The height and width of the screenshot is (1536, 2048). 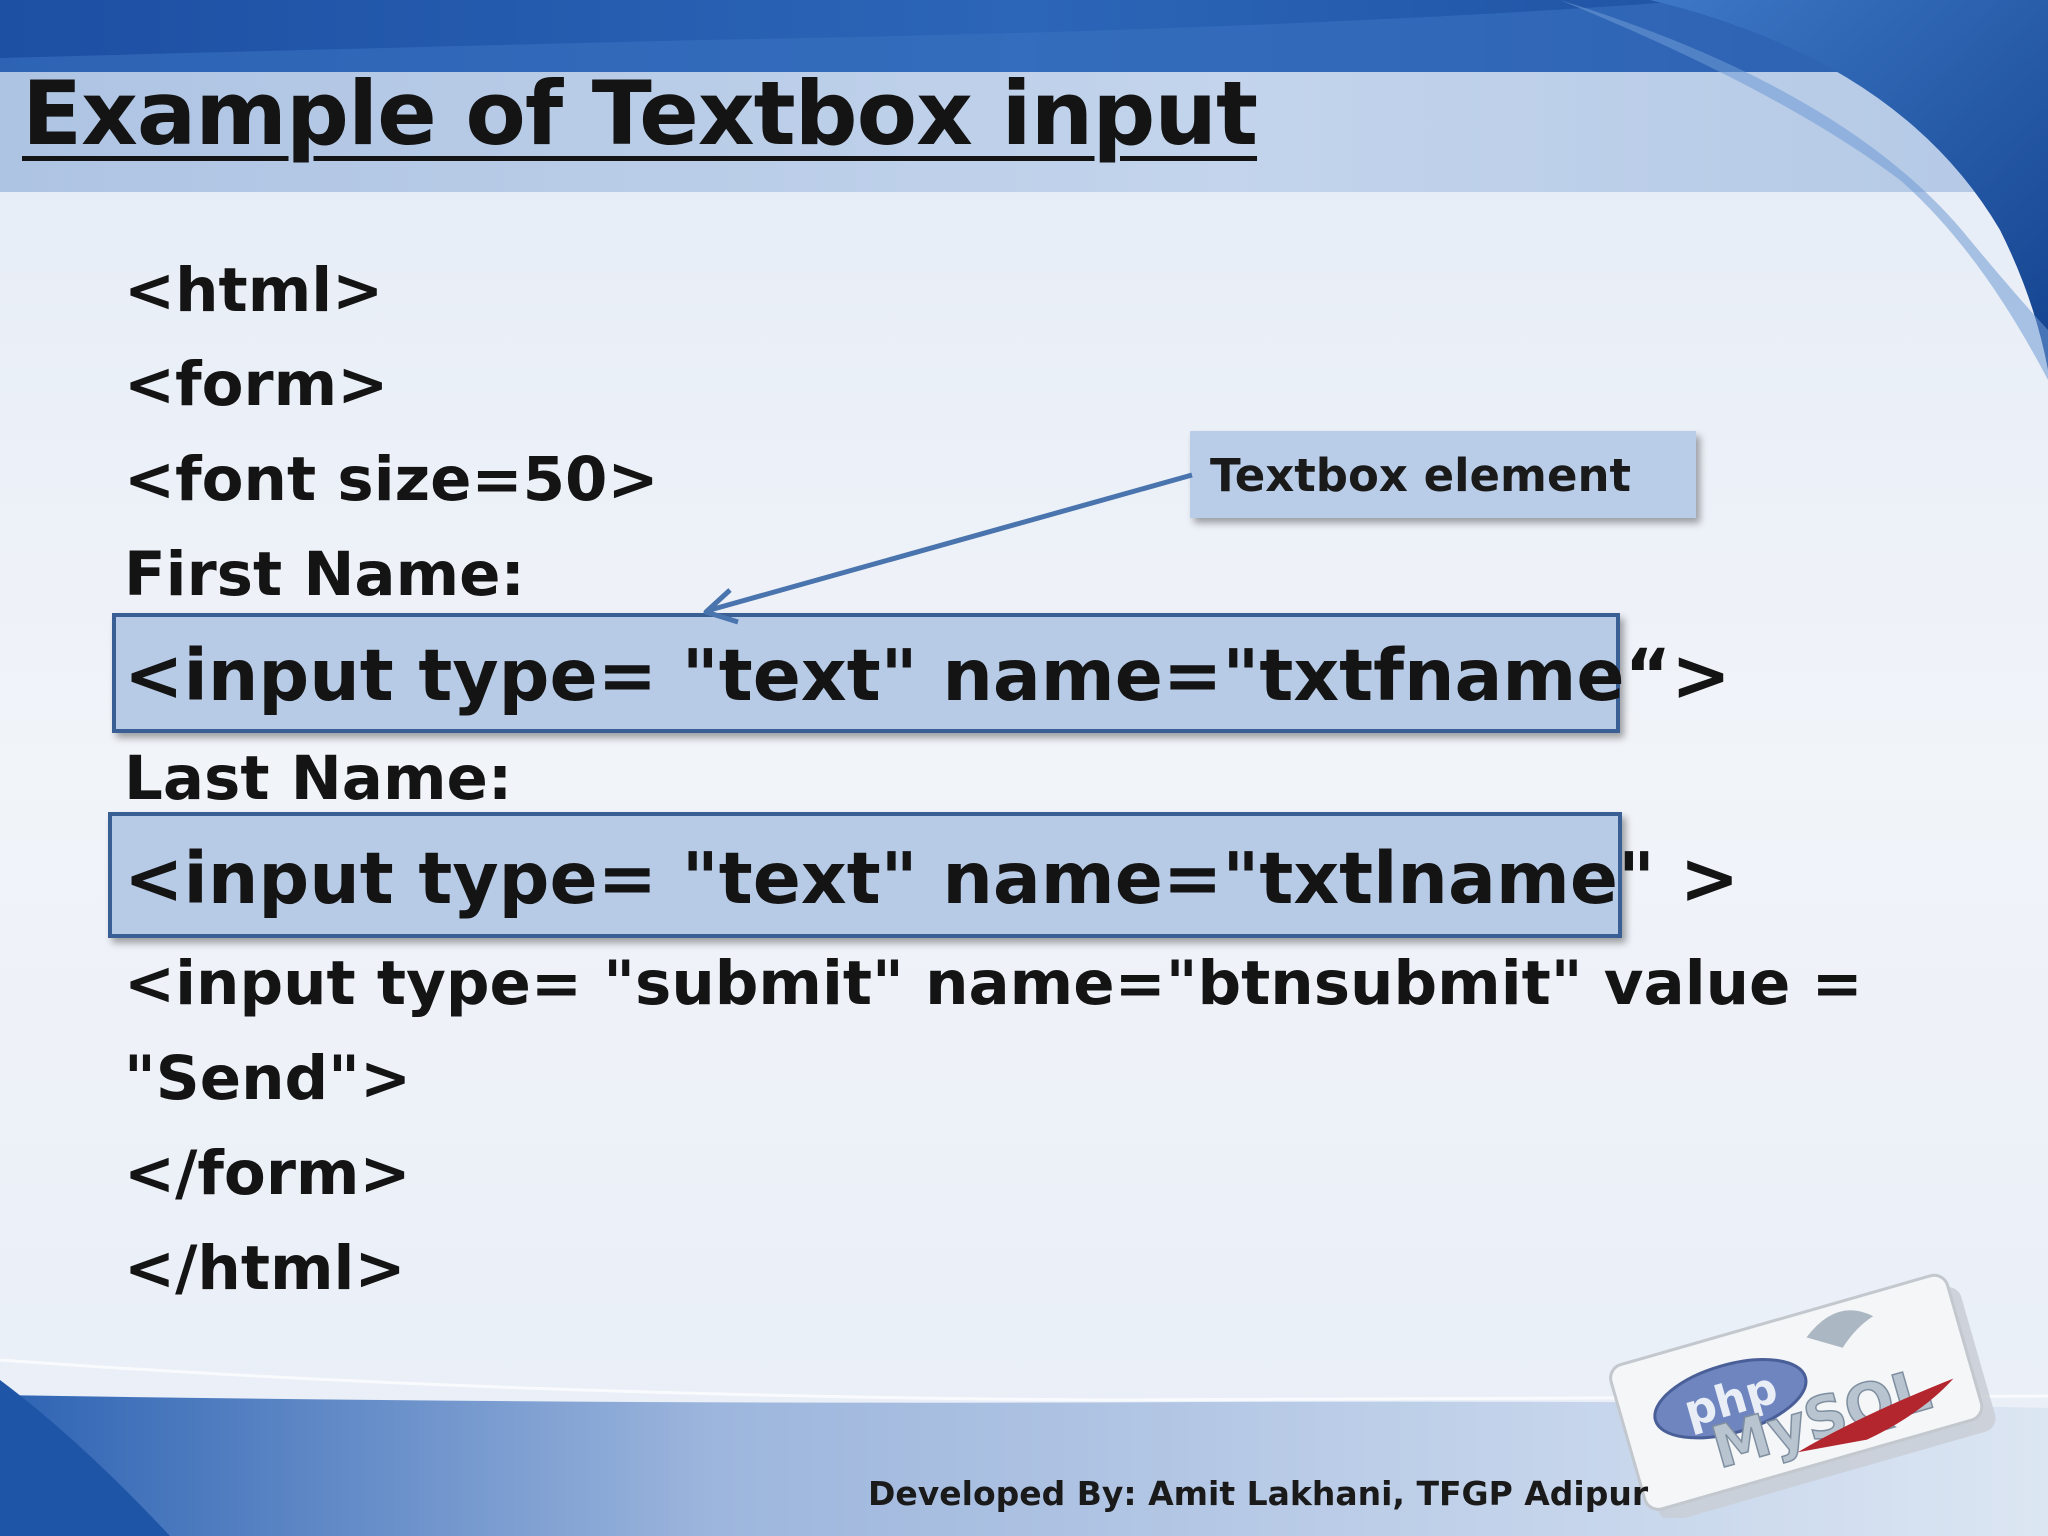 I want to click on code-line-first-name-input: <input type= "text" name="txtfname“>, so click(x=927, y=675).